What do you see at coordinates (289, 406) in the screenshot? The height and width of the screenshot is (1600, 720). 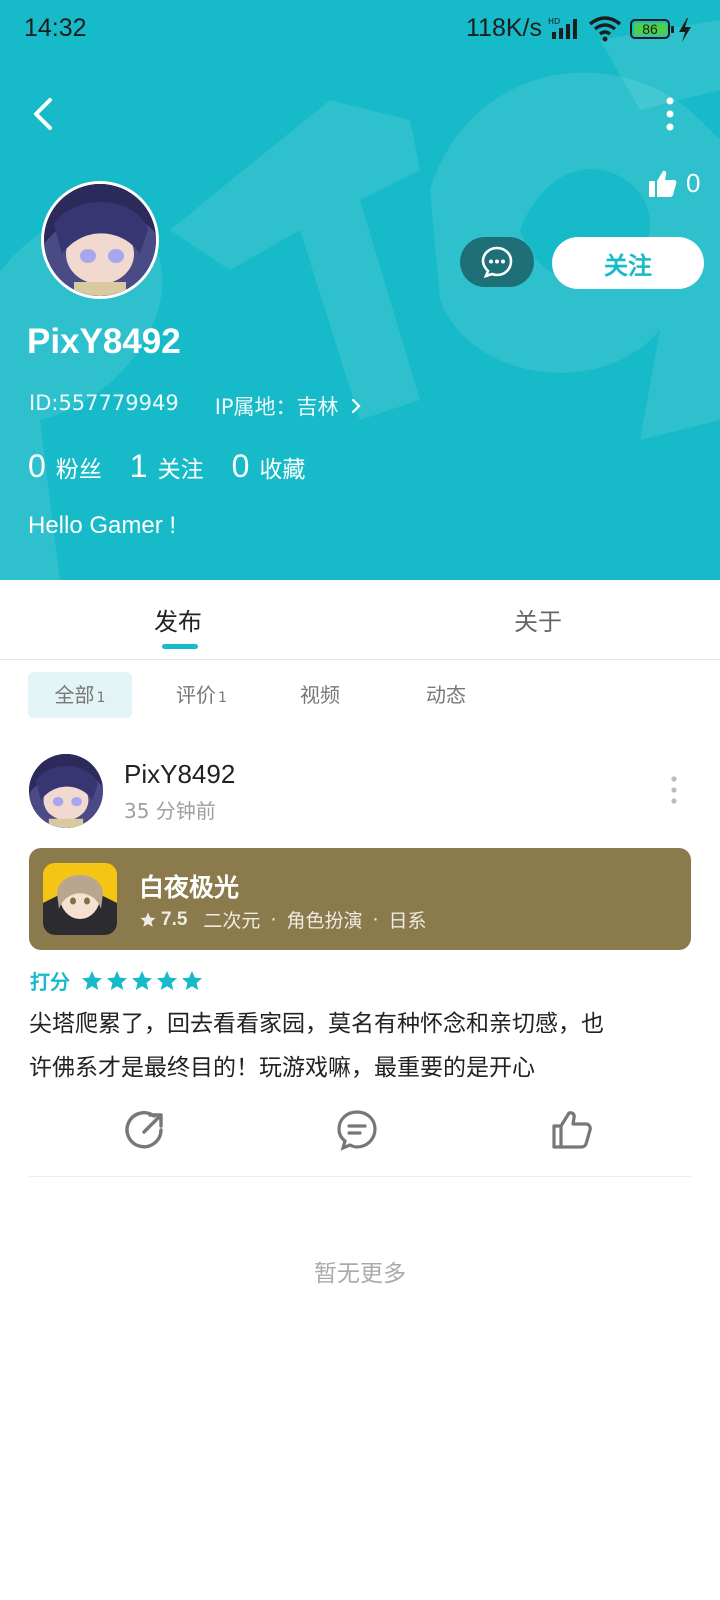 I see `ip-location: IP属地：吉林` at bounding box center [289, 406].